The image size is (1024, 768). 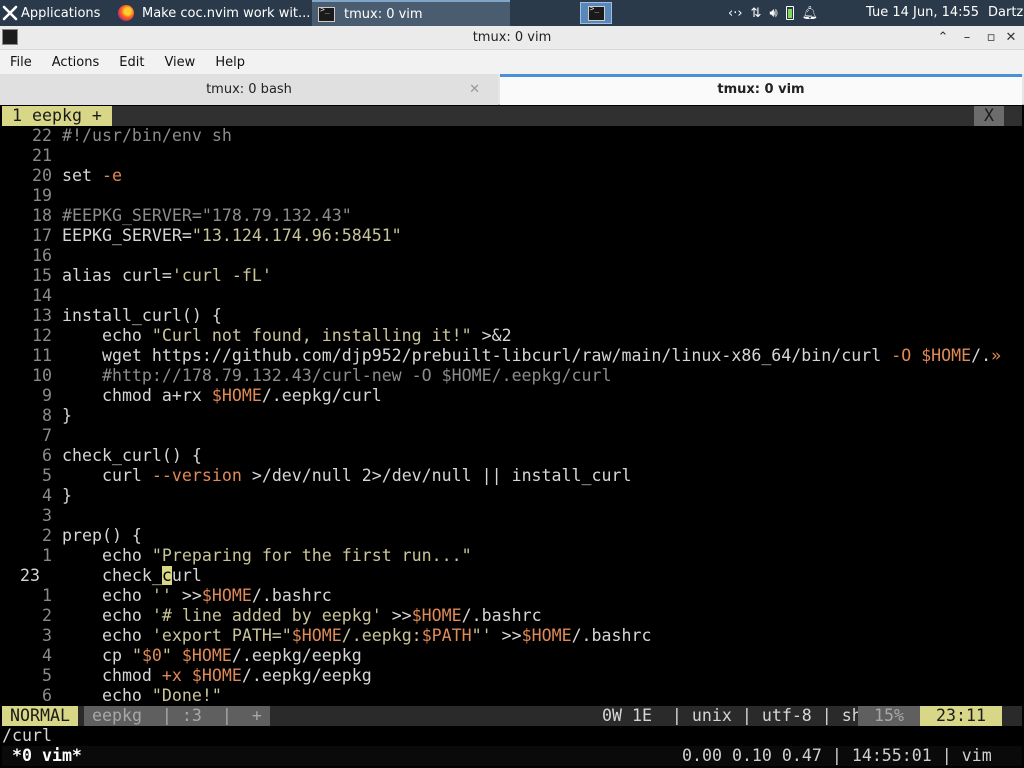 I want to click on shade-button: ⌃, so click(x=943, y=38).